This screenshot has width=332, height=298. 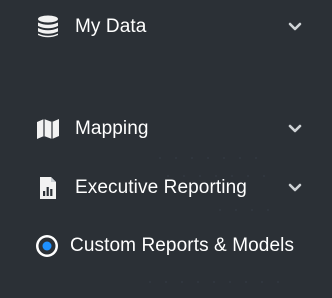 What do you see at coordinates (161, 187) in the screenshot?
I see `sidebar-item-label: Executive Reporting` at bounding box center [161, 187].